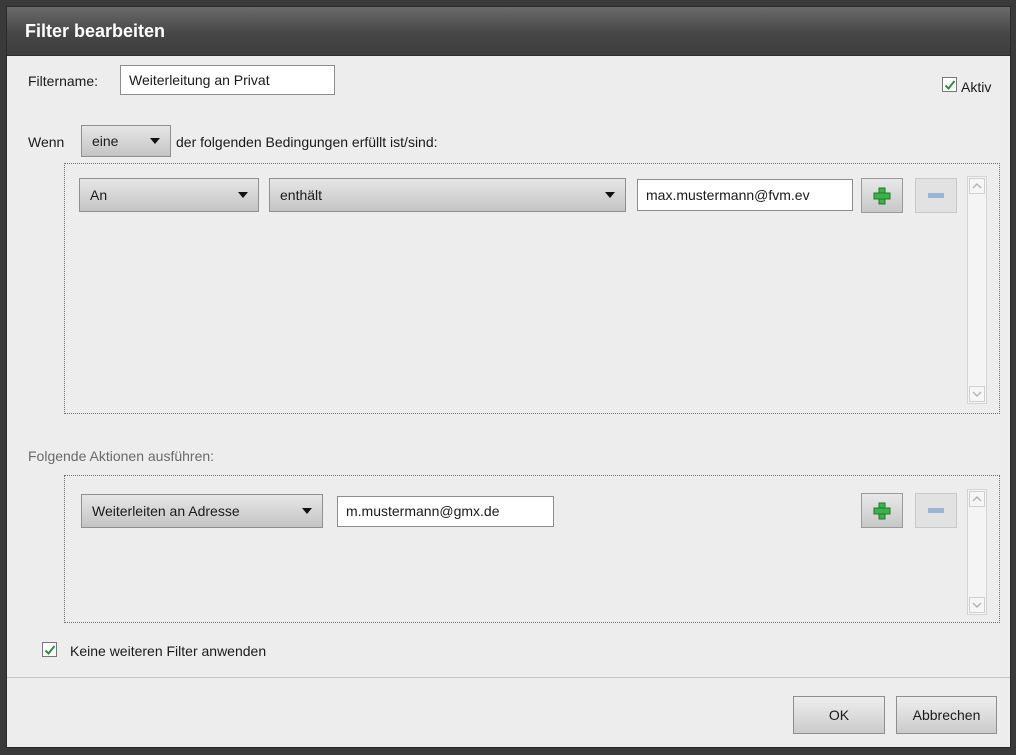 Image resolution: width=1016 pixels, height=755 pixels. Describe the element at coordinates (168, 651) in the screenshot. I see `stop-filters-label: Keine weiteren Filter anwenden` at that location.